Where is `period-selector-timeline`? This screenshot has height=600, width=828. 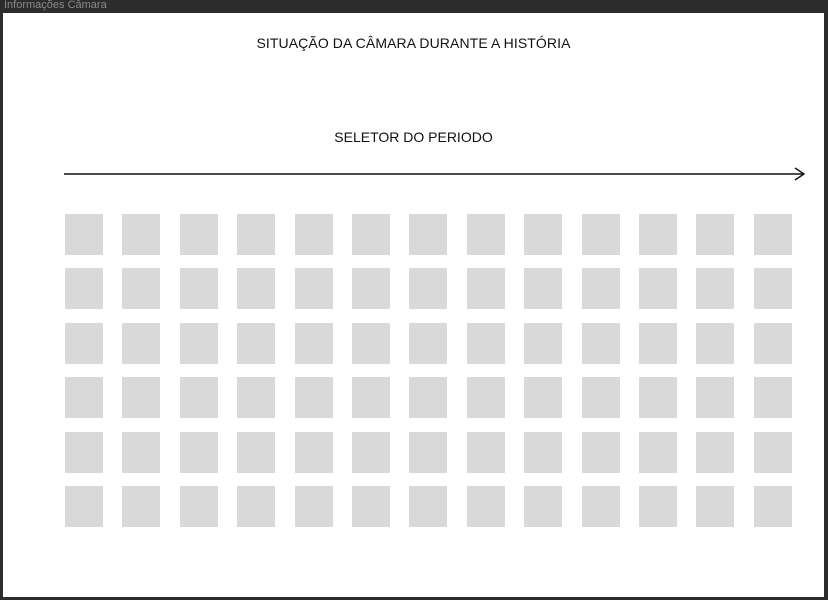 period-selector-timeline is located at coordinates (436, 175).